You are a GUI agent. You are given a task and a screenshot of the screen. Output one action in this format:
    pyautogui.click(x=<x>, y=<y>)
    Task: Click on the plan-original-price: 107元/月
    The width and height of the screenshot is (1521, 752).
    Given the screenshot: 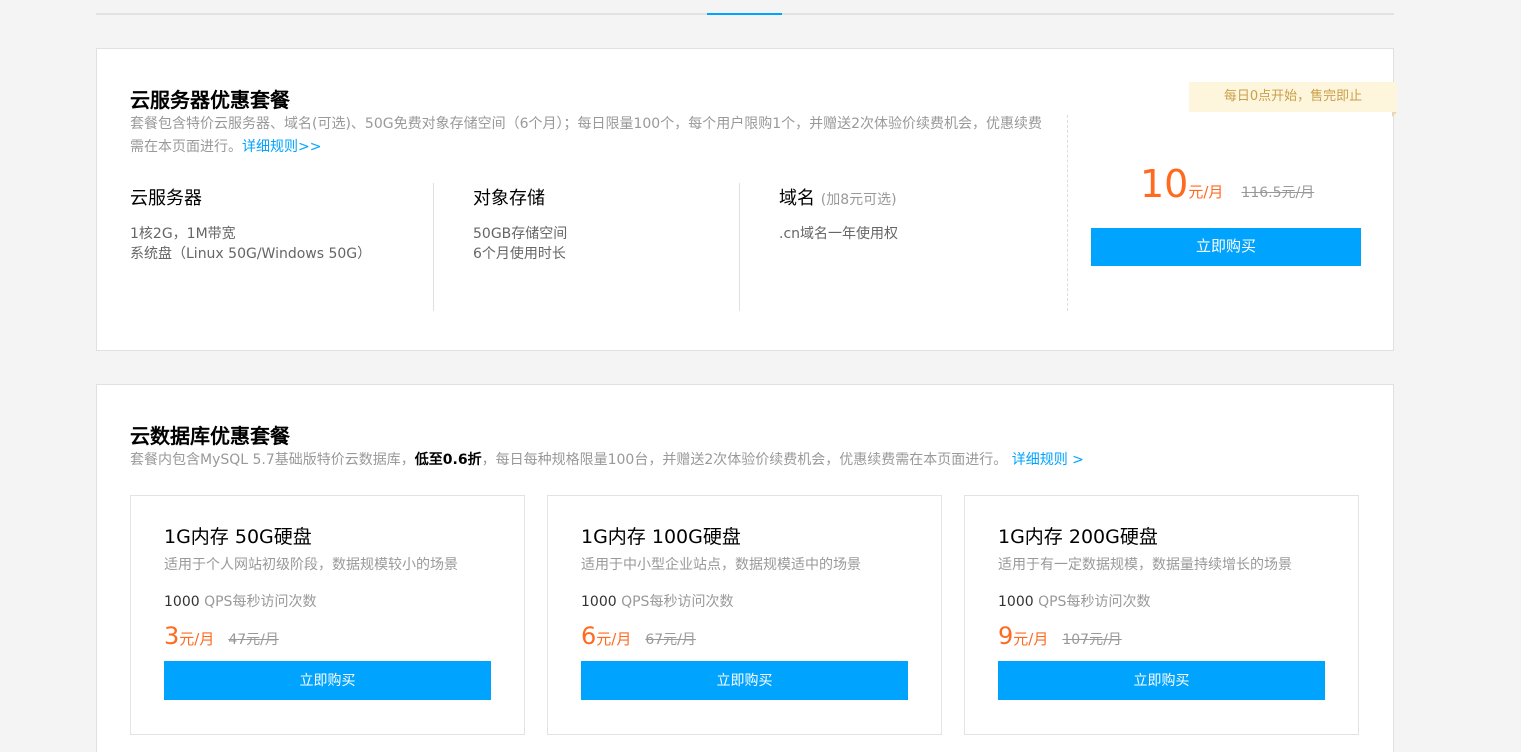 What is the action you would take?
    pyautogui.click(x=1092, y=640)
    